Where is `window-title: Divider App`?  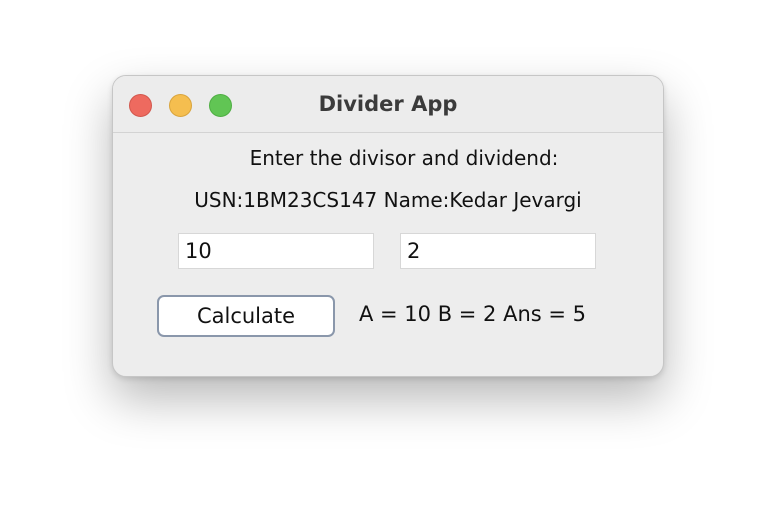 window-title: Divider App is located at coordinates (388, 104).